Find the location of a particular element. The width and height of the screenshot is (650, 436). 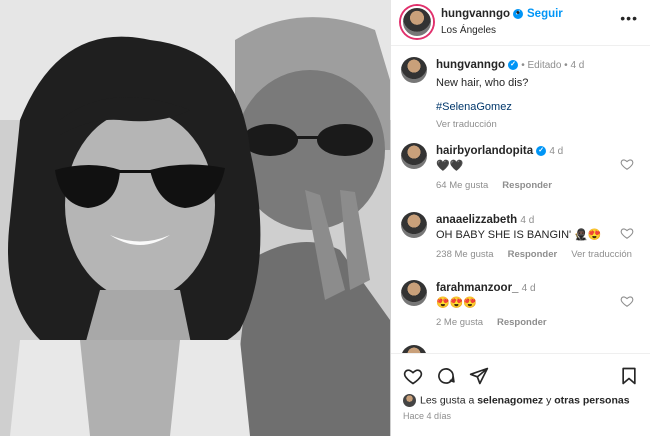

comment-actions: 64 Me gusta Responder is located at coordinates (501, 185).